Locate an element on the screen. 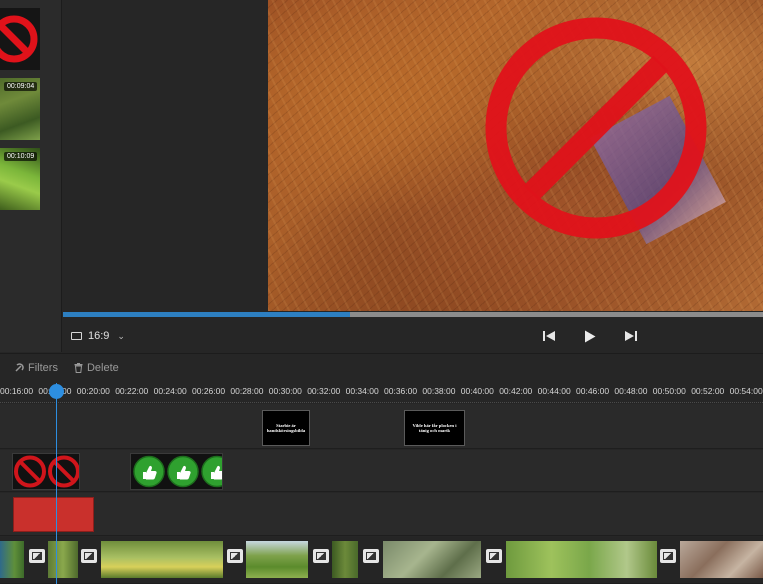 This screenshot has width=763, height=584. play-button is located at coordinates (590, 336).